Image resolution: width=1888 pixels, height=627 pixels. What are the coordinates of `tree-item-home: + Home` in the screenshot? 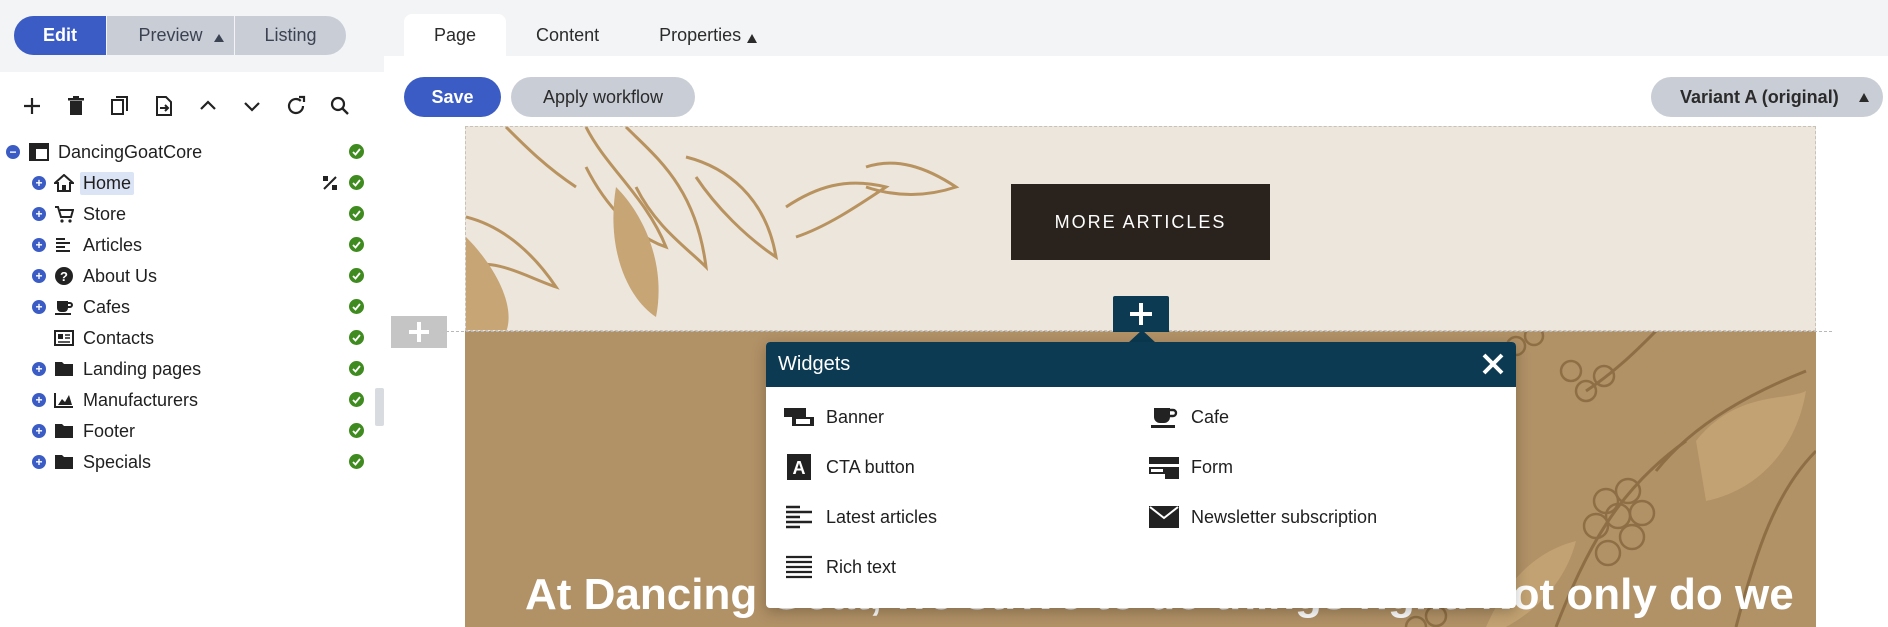 It's located at (186, 183).